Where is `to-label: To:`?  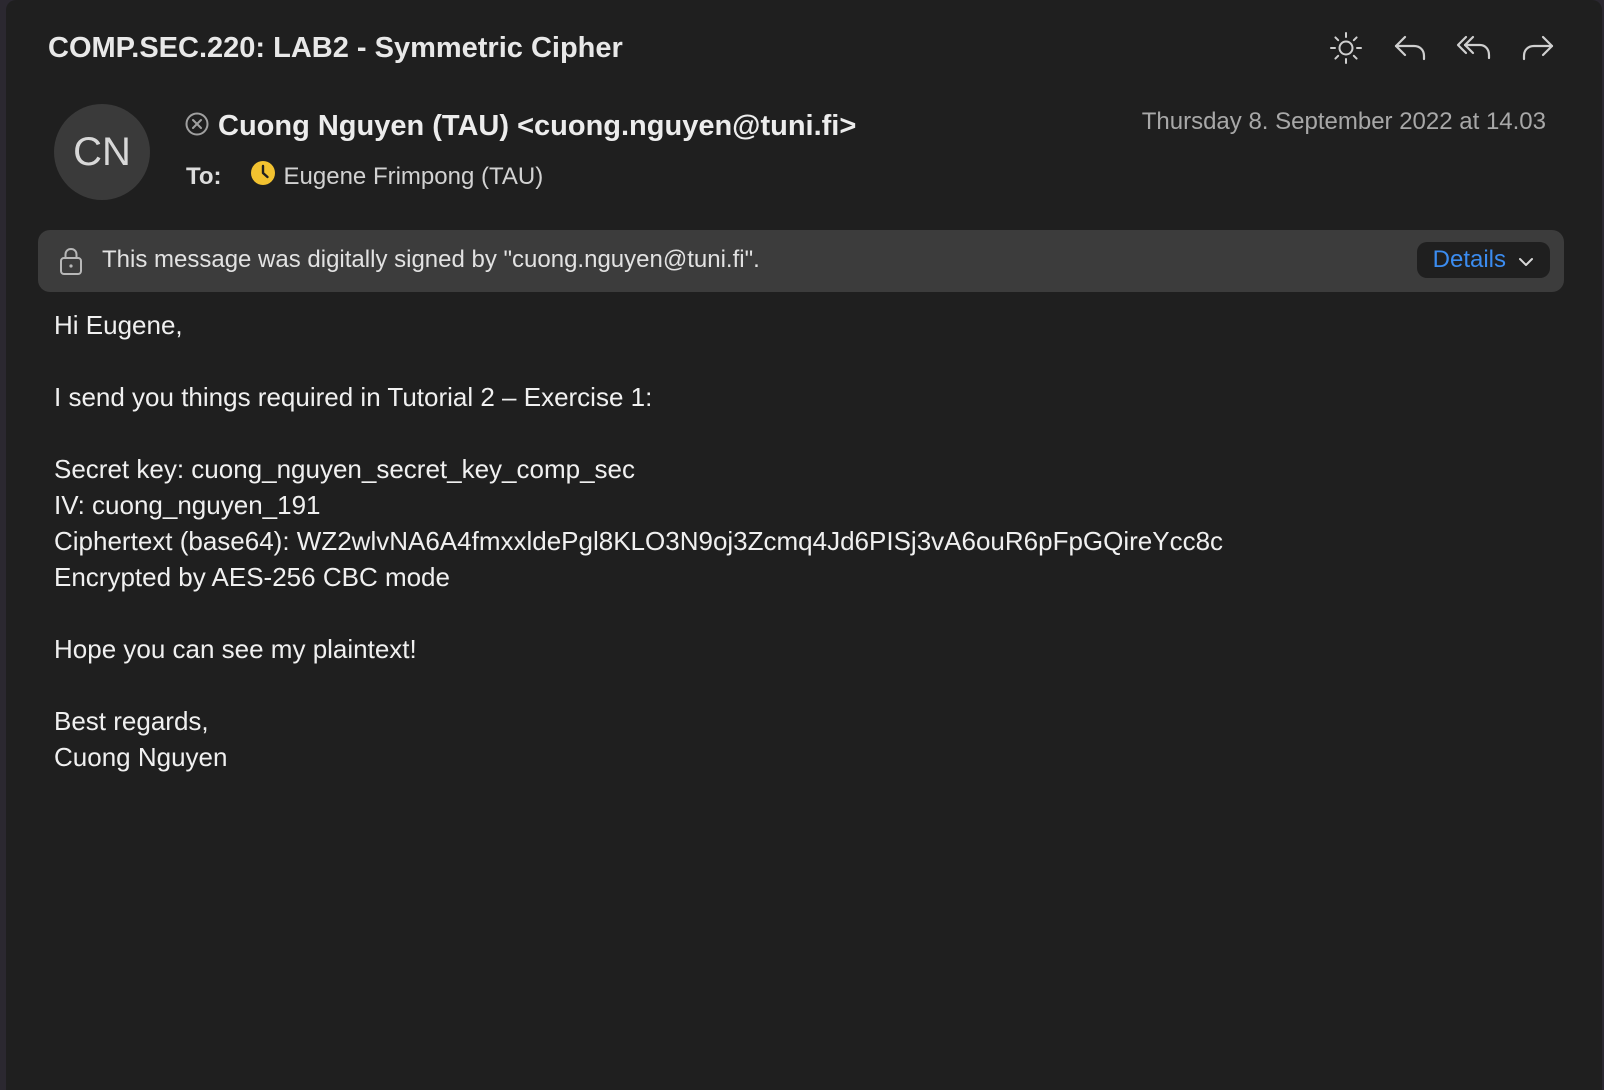
to-label: To: is located at coordinates (204, 176).